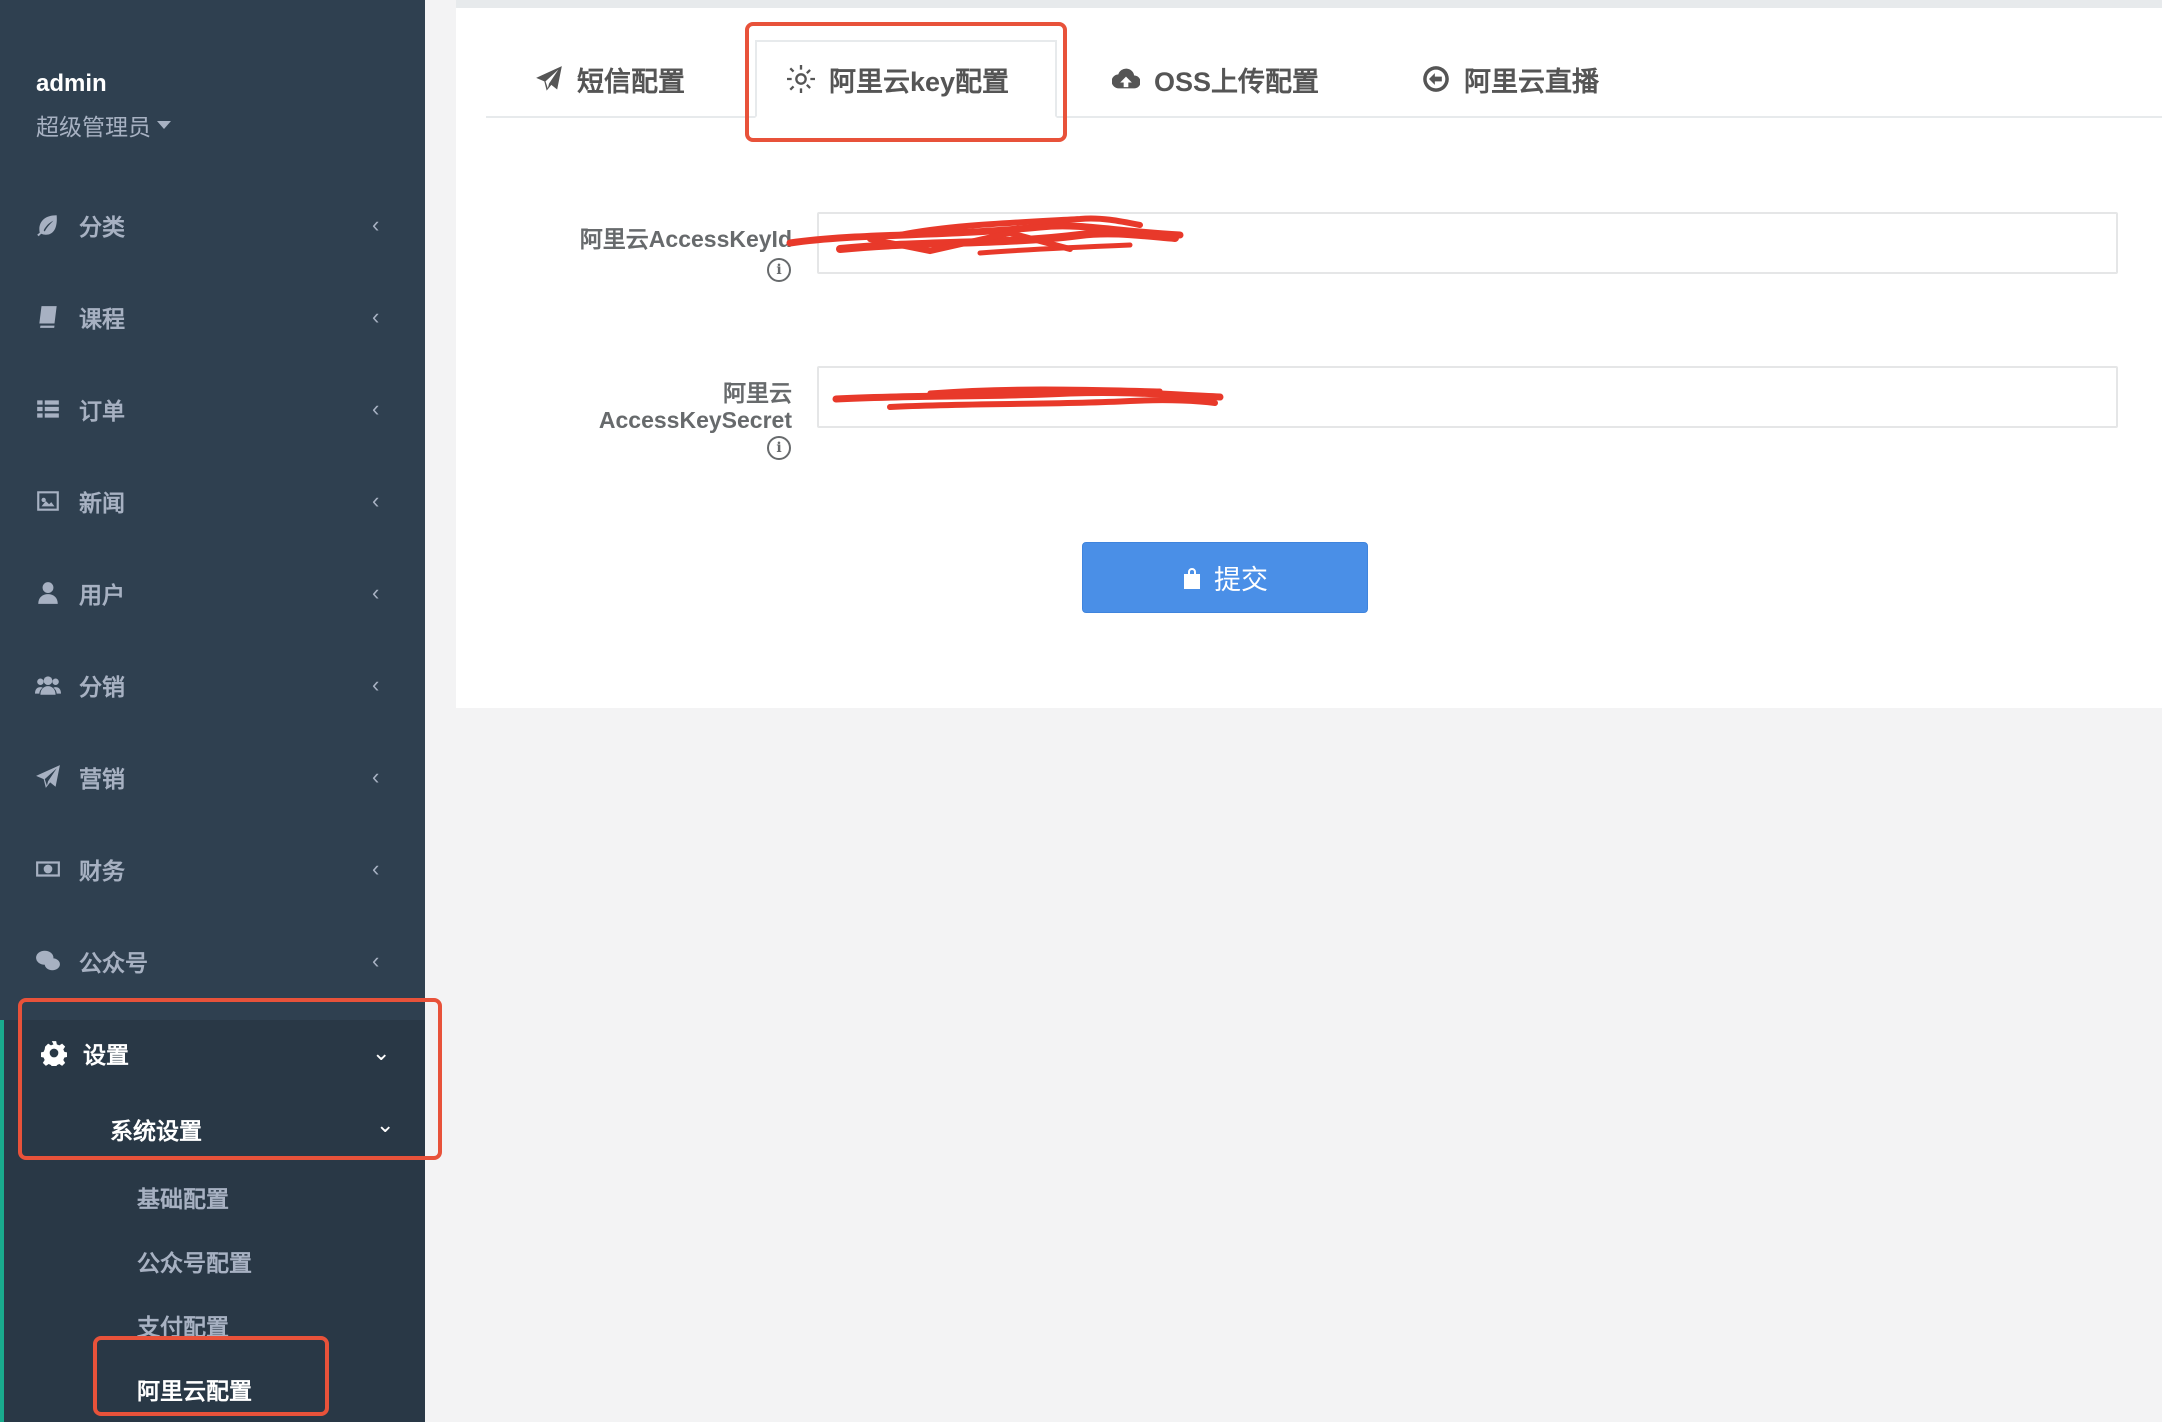  Describe the element at coordinates (685, 239) in the screenshot. I see `access-key-id-label: 阿里云AccessKeyId` at that location.